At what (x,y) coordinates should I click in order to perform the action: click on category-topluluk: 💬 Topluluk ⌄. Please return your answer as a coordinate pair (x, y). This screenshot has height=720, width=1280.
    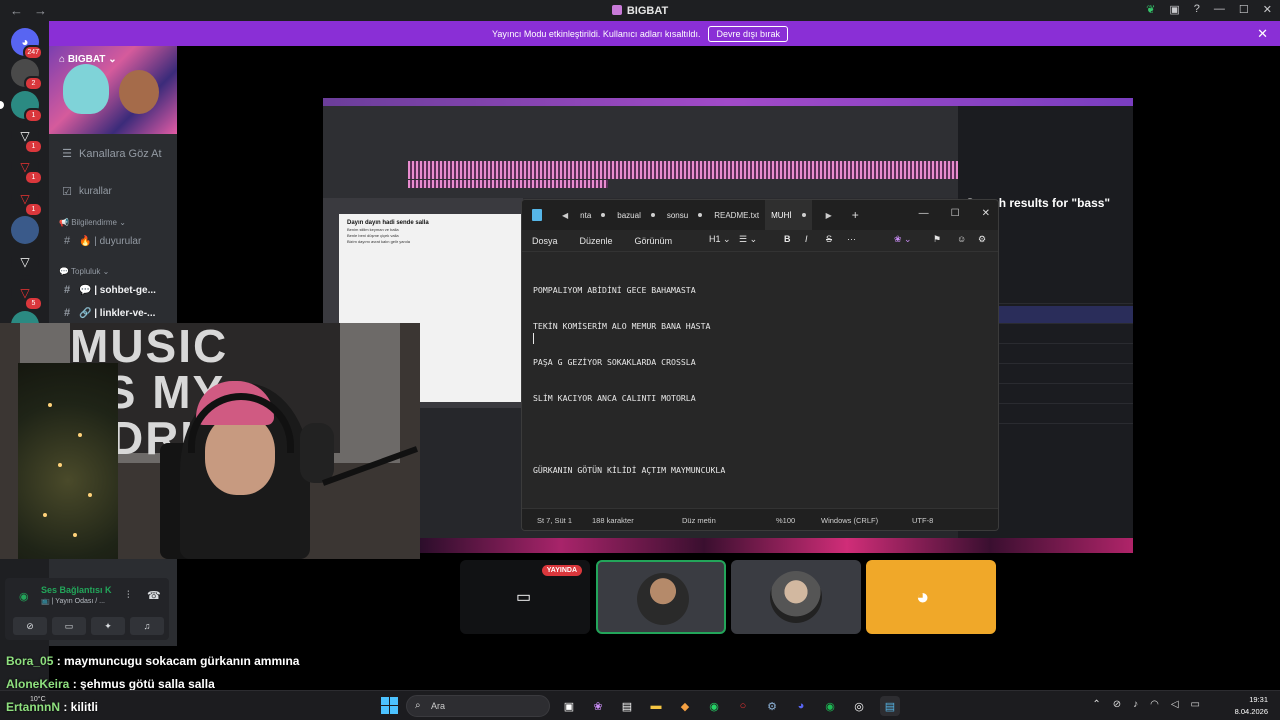
    Looking at the image, I should click on (84, 271).